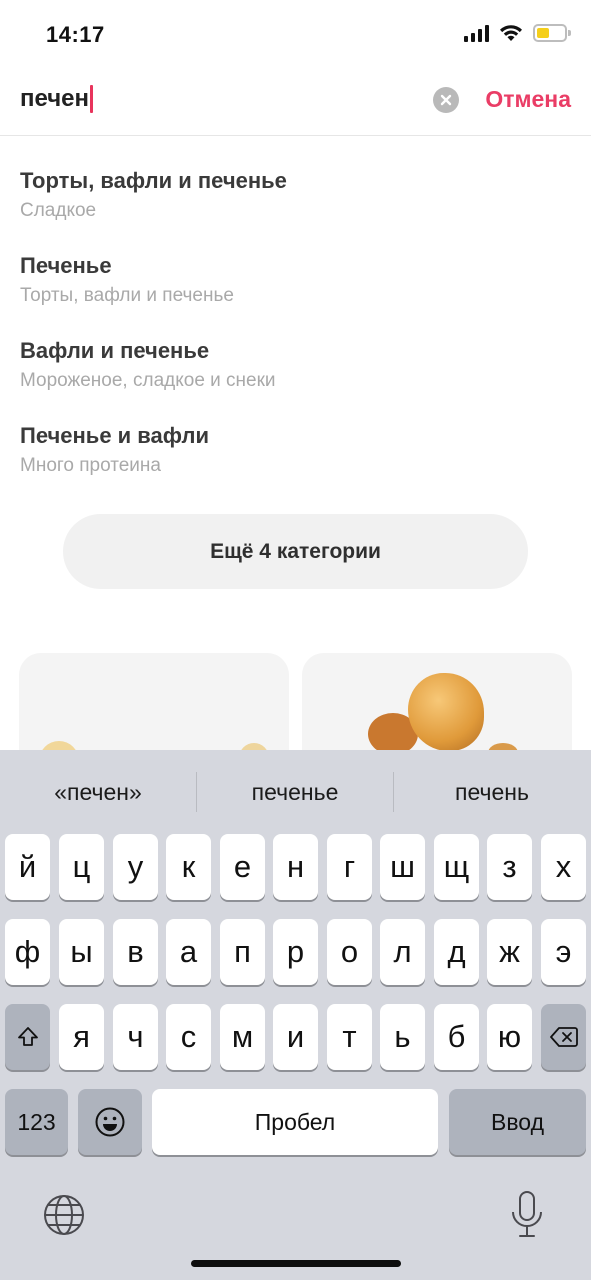 Image resolution: width=591 pixels, height=1280 pixels. I want to click on key: е, so click(242, 867).